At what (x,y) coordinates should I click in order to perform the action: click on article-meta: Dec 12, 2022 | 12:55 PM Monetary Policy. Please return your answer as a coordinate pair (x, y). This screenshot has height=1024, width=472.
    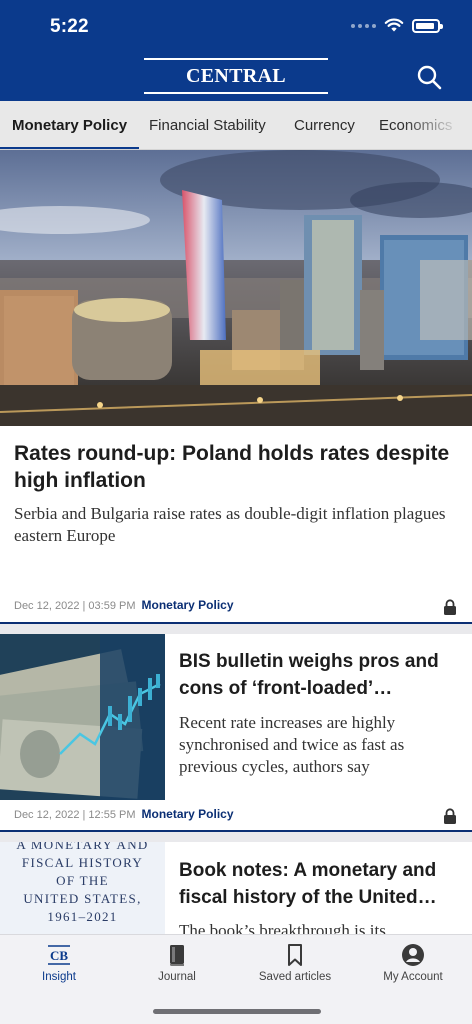
    Looking at the image, I should click on (124, 814).